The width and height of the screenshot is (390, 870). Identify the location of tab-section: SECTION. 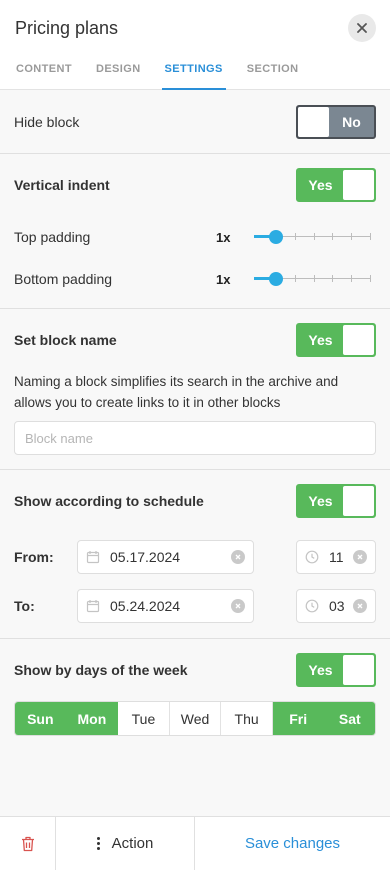
(273, 73).